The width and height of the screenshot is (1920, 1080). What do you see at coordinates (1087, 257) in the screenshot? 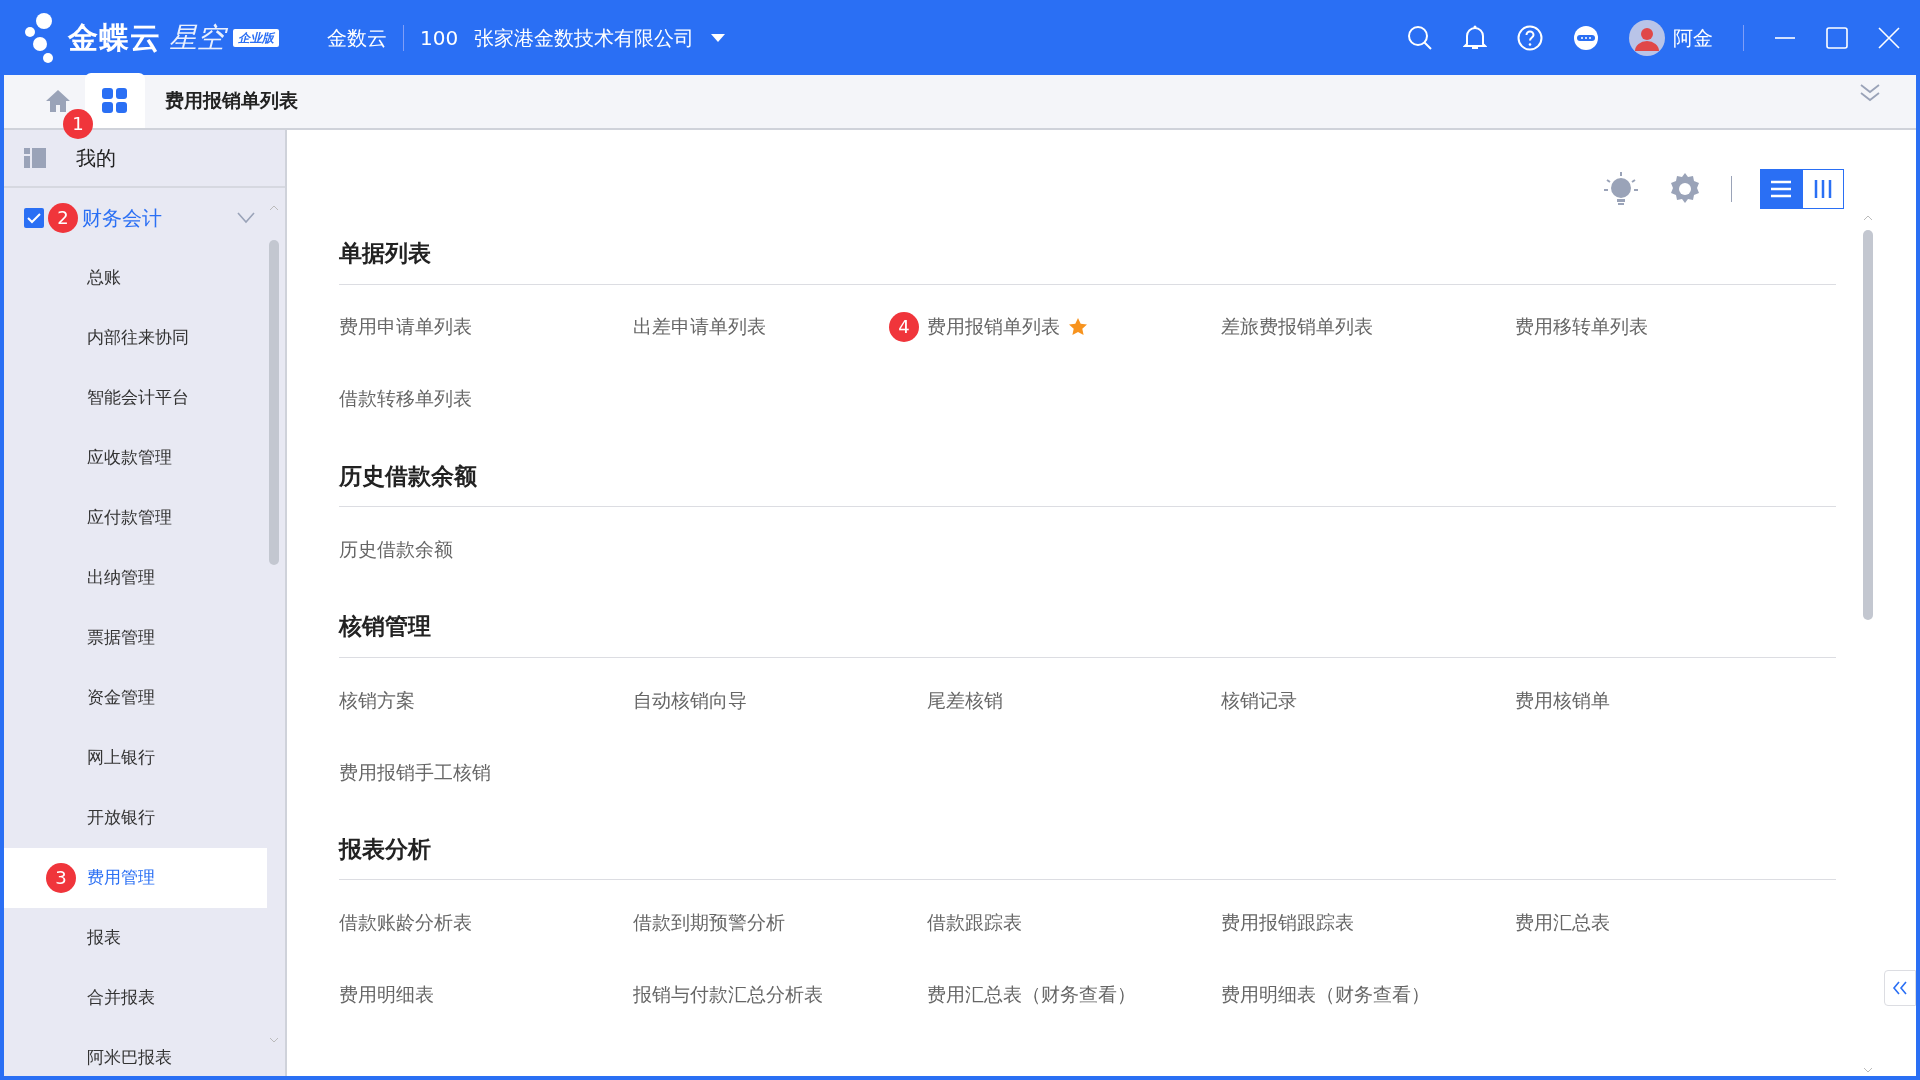
I see `section-title: 单据列表` at bounding box center [1087, 257].